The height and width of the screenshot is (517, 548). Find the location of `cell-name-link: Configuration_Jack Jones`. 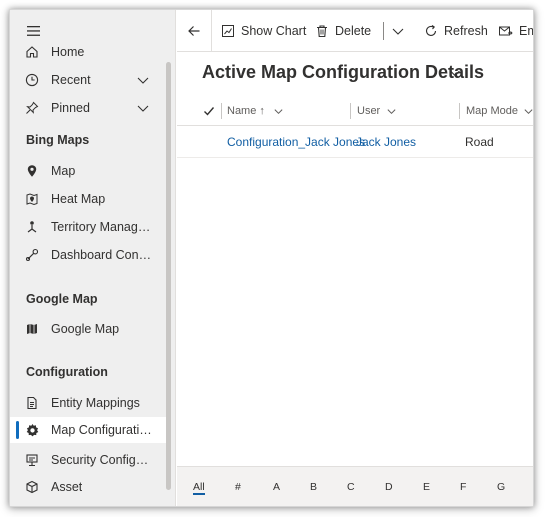

cell-name-link: Configuration_Jack Jones is located at coordinates (296, 142).